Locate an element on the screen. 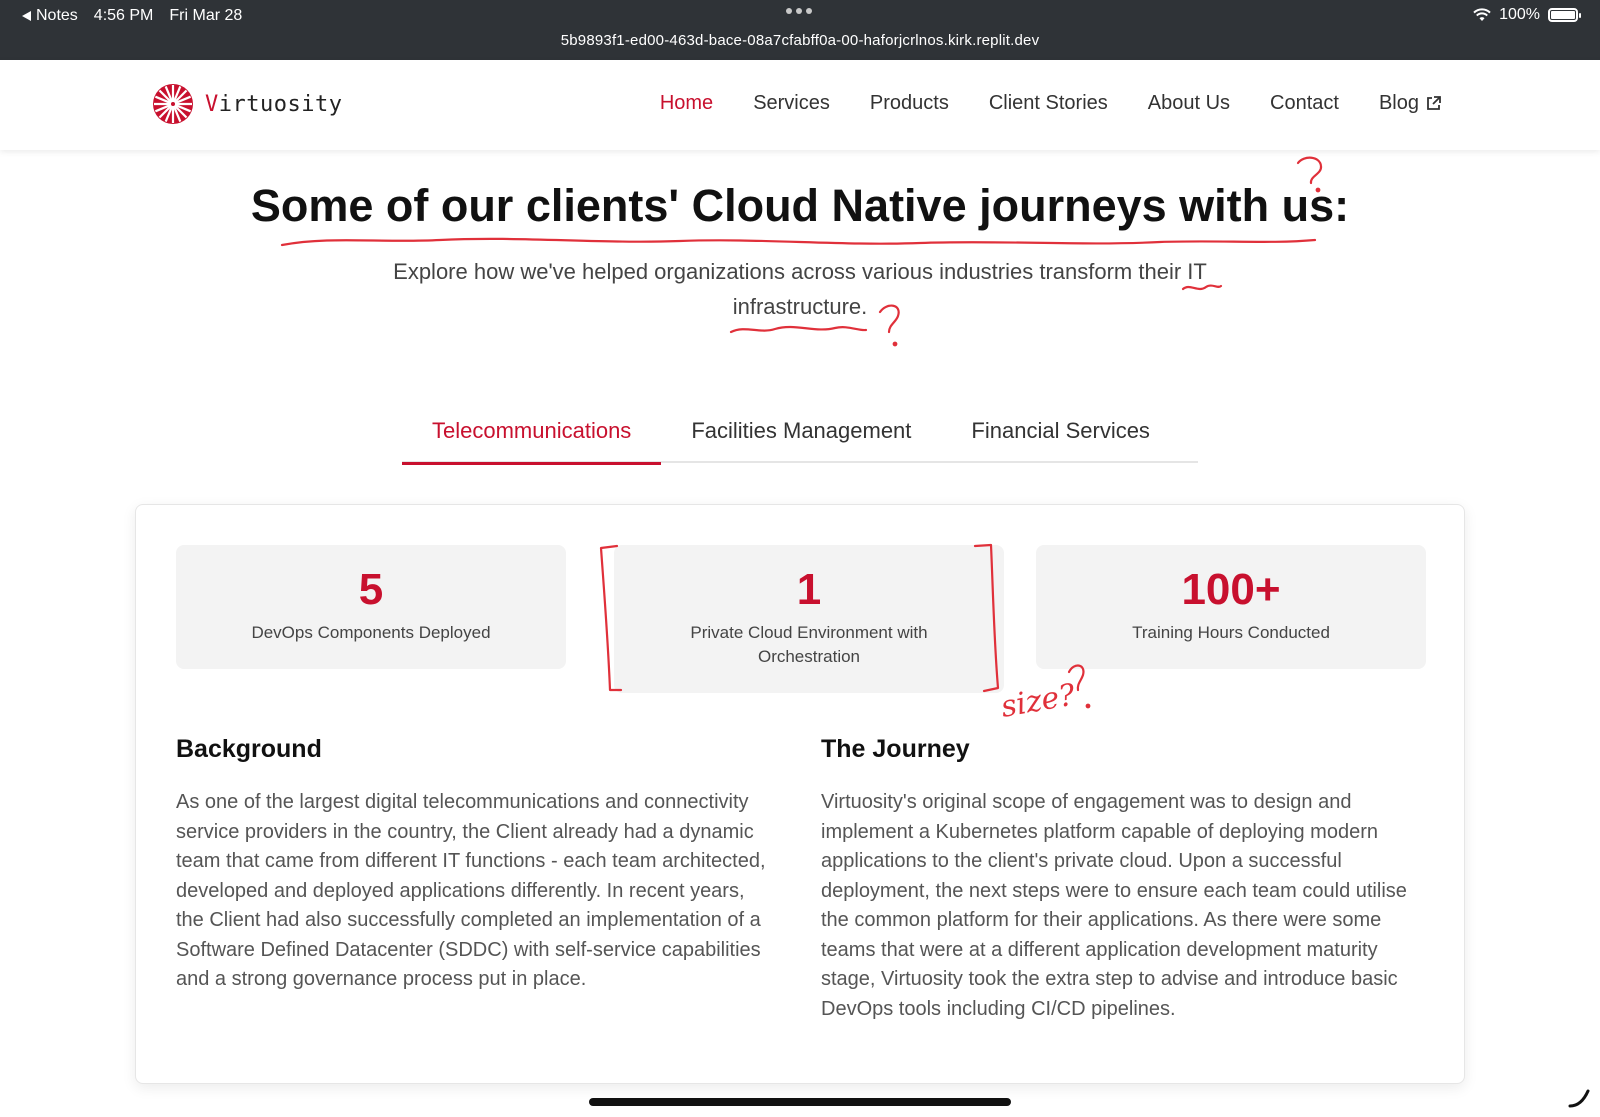 This screenshot has width=1600, height=1117. stat-value: 100+ is located at coordinates (1231, 589).